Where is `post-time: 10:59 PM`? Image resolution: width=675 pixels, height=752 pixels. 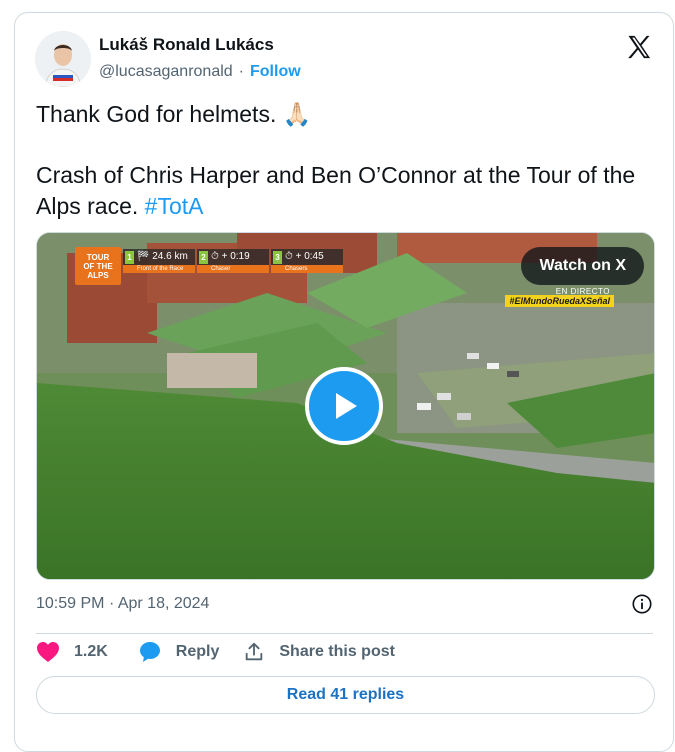 post-time: 10:59 PM is located at coordinates (70, 603).